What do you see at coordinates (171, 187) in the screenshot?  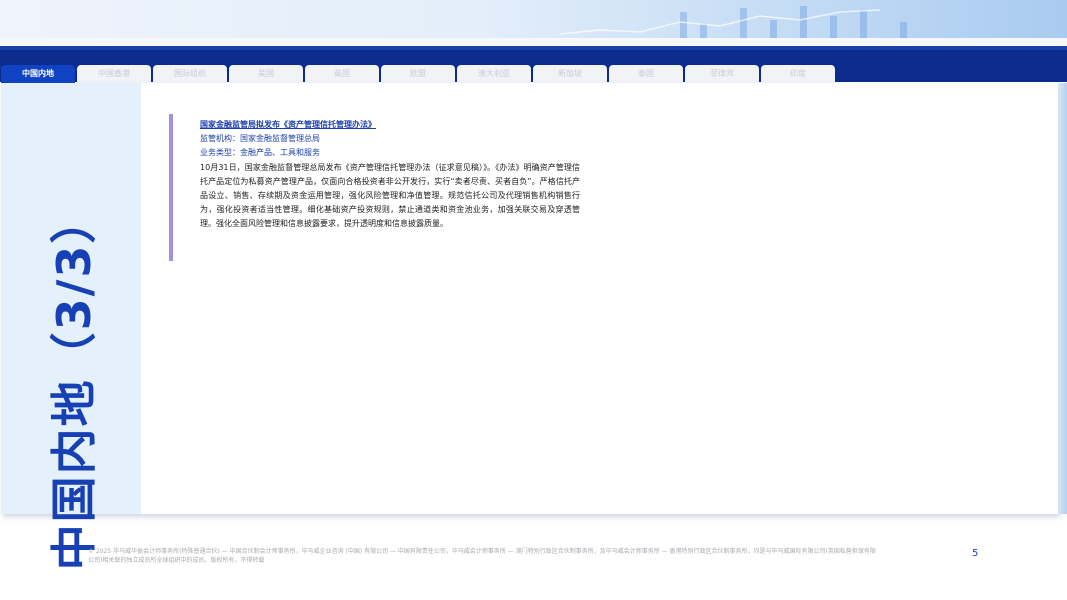 I see `article-accent-bar` at bounding box center [171, 187].